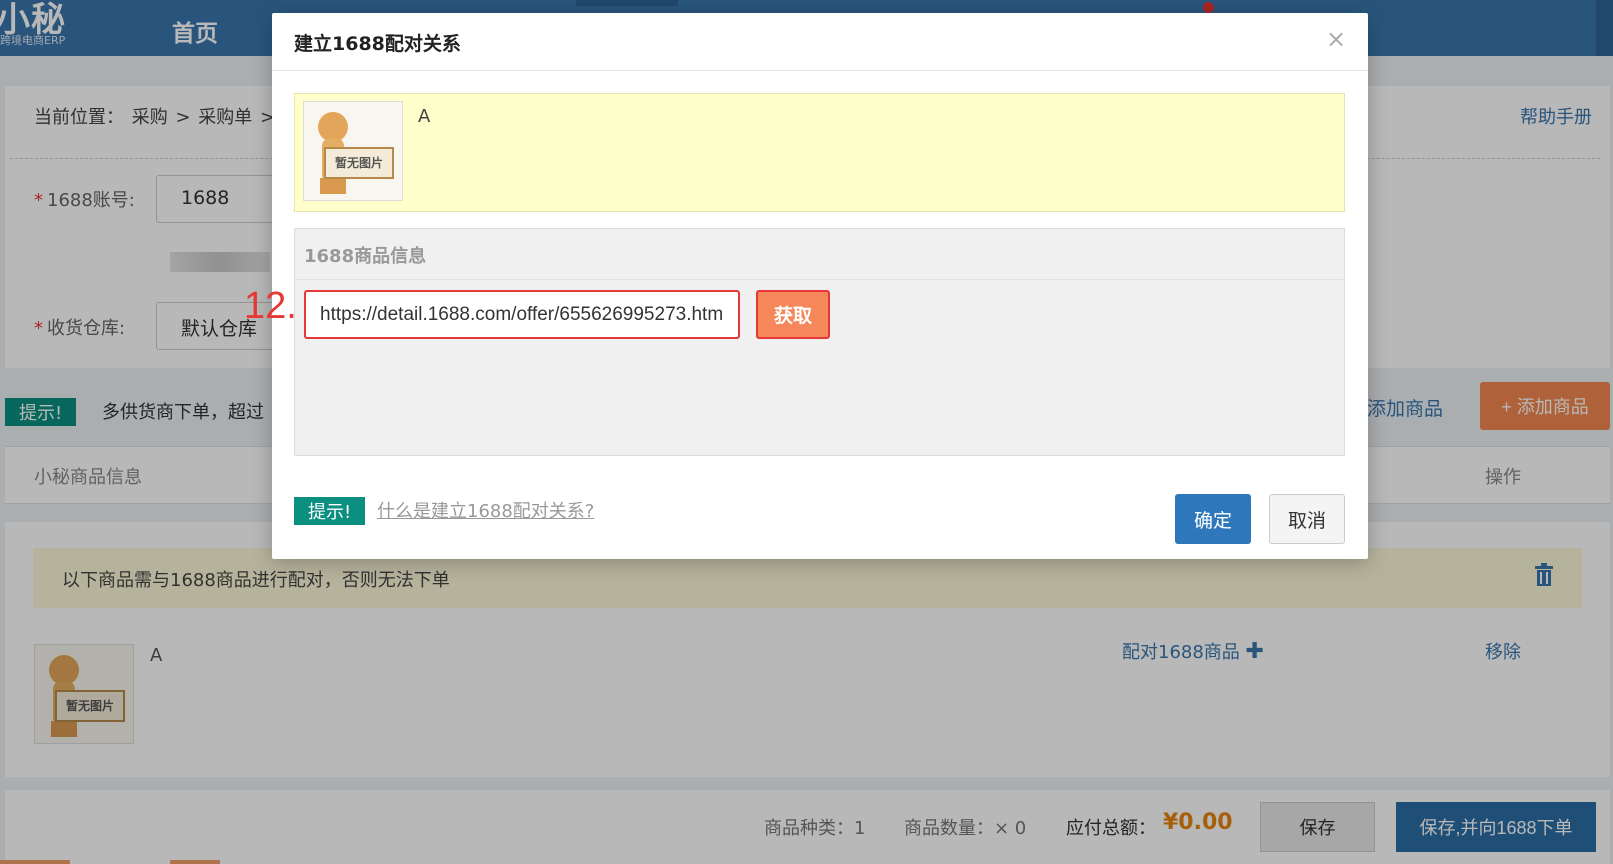 The width and height of the screenshot is (1613, 864). Describe the element at coordinates (793, 314) in the screenshot. I see `fetch-button: 获取` at that location.